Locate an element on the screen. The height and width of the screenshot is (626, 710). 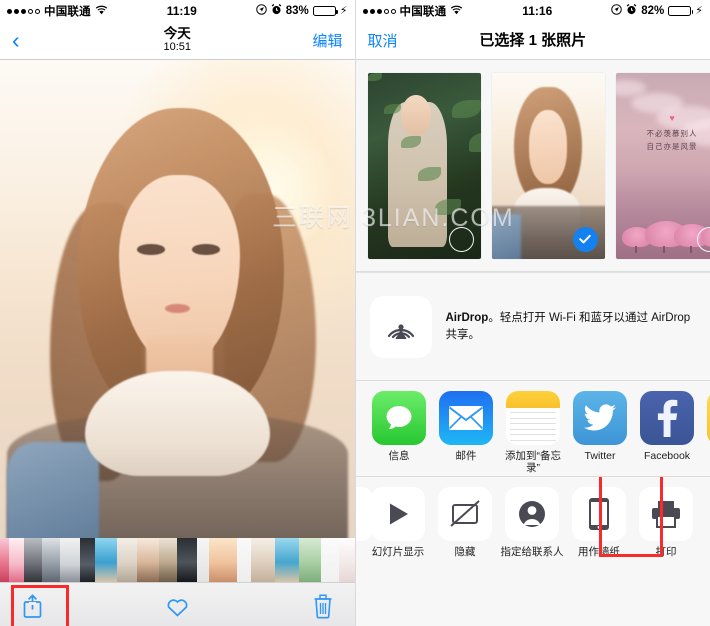
airdrop-icon is located at coordinates (400, 326).